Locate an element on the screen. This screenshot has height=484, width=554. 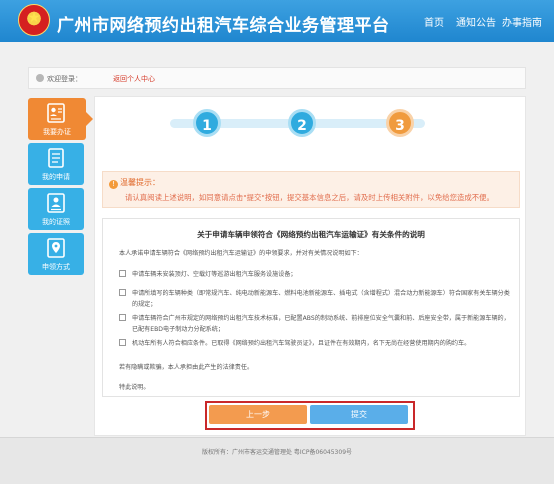
nav-home-link: 首页 is located at coordinates (434, 21).